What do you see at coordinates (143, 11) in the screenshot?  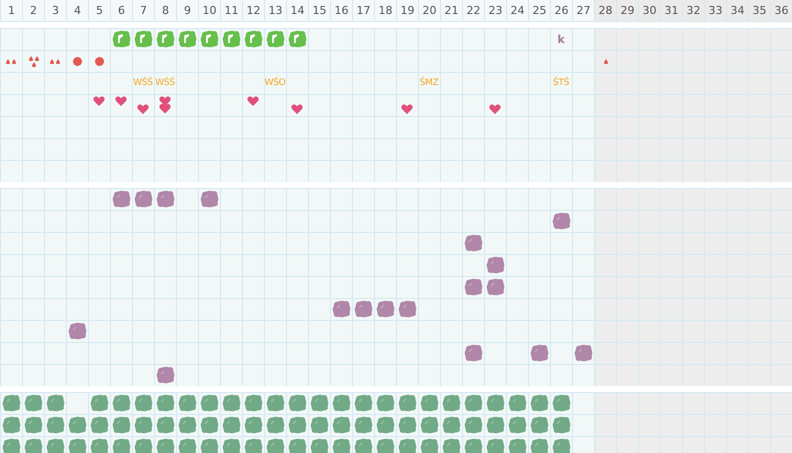 I see `column-number: 7` at bounding box center [143, 11].